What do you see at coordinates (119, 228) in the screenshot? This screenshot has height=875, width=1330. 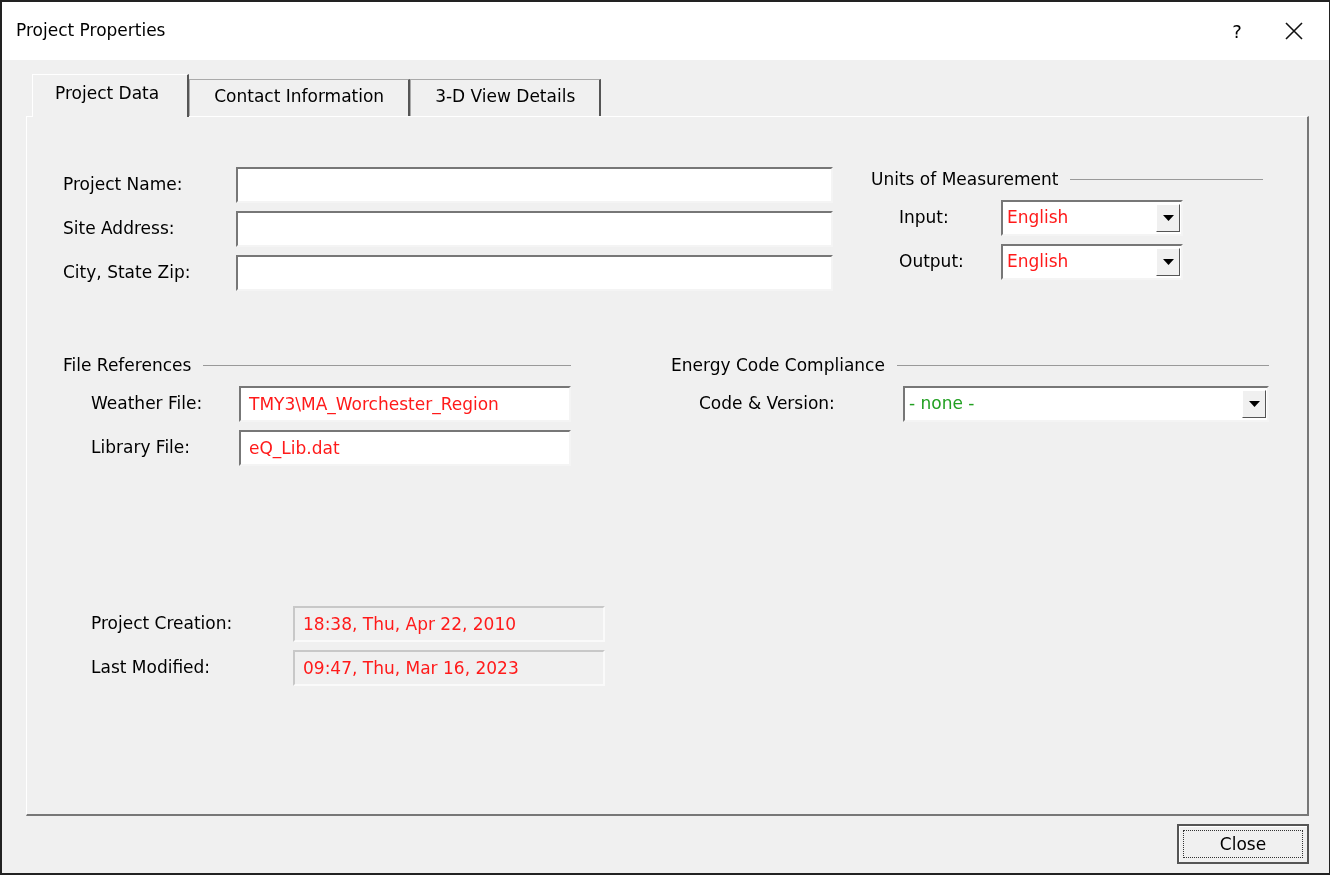 I see `field-label: Site Address:` at bounding box center [119, 228].